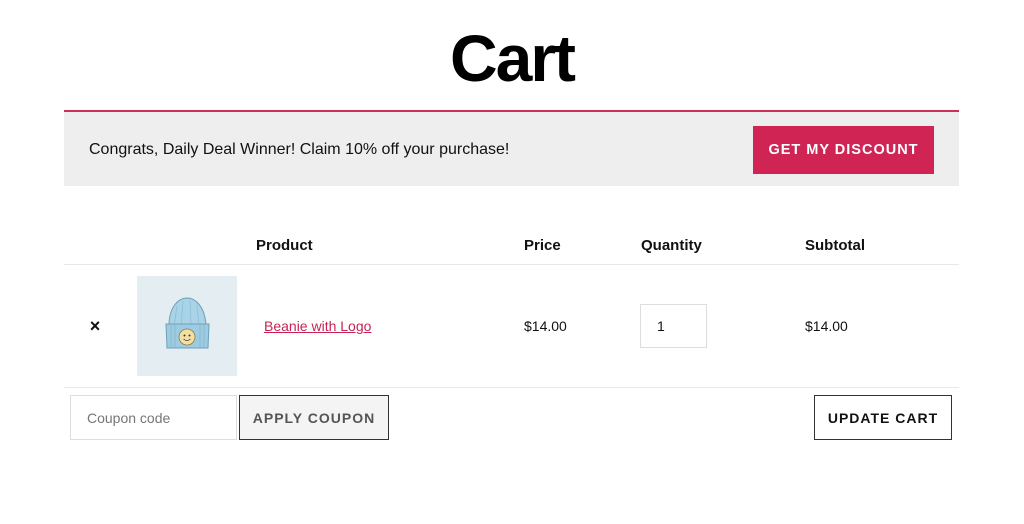  Describe the element at coordinates (826, 326) in the screenshot. I see `product-subtotal: $14.00` at that location.